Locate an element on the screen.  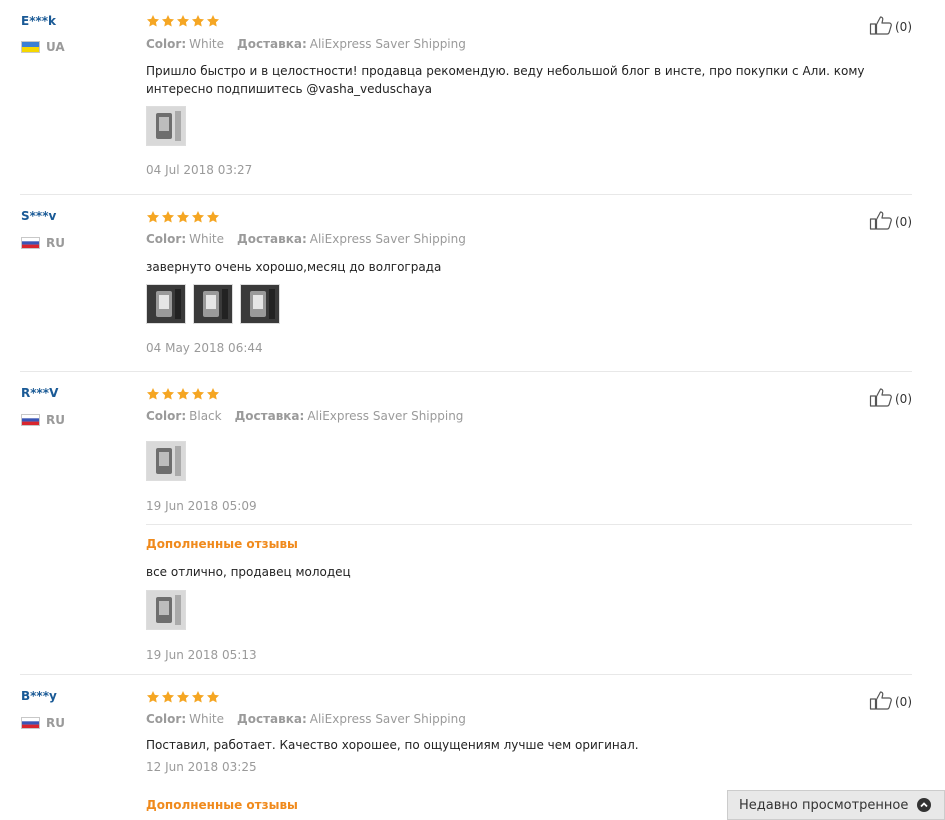
additional-review-photos is located at coordinates (169, 610).